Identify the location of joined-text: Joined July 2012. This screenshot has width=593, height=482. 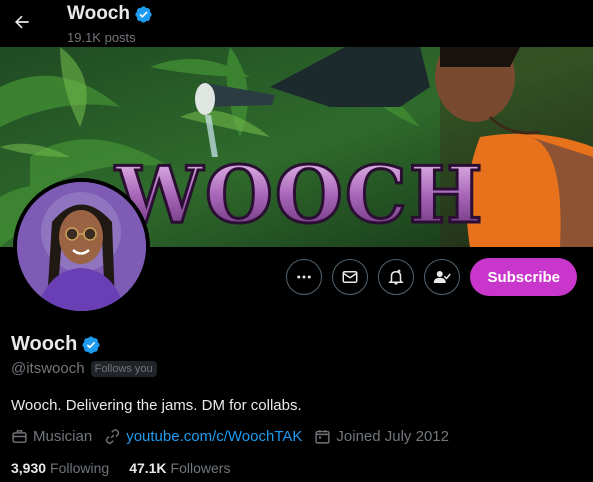
(392, 436).